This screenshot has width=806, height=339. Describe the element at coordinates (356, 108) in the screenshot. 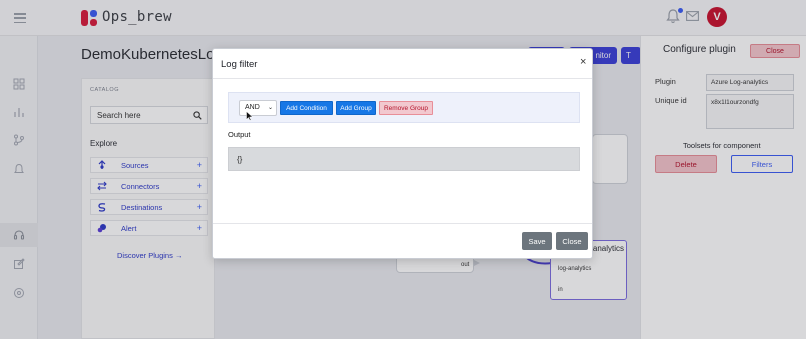

I see `add-group-button: Add Group` at that location.